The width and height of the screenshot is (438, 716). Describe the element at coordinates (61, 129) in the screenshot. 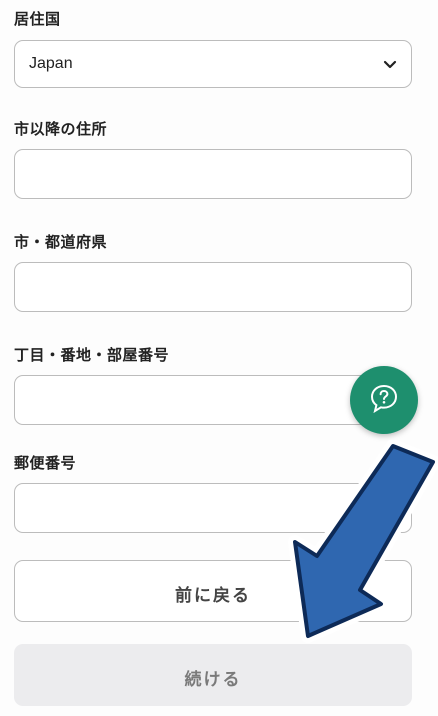

I see `address-line-label: 市以降の住所` at that location.